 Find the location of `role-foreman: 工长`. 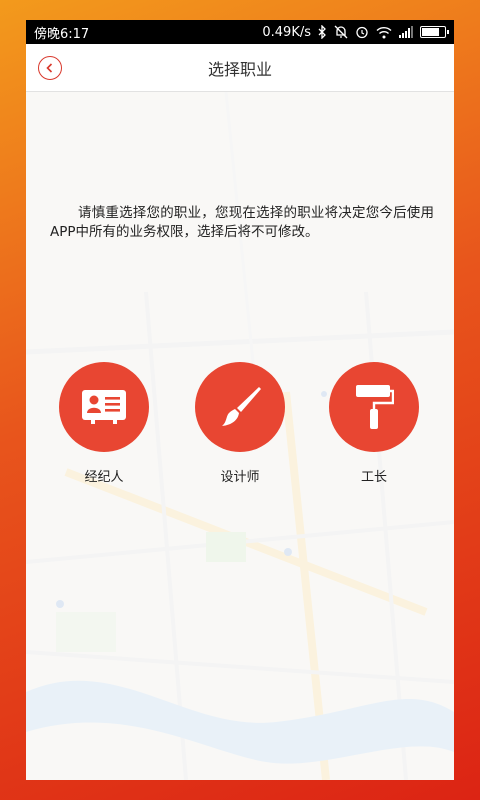

role-foreman: 工长 is located at coordinates (374, 423).